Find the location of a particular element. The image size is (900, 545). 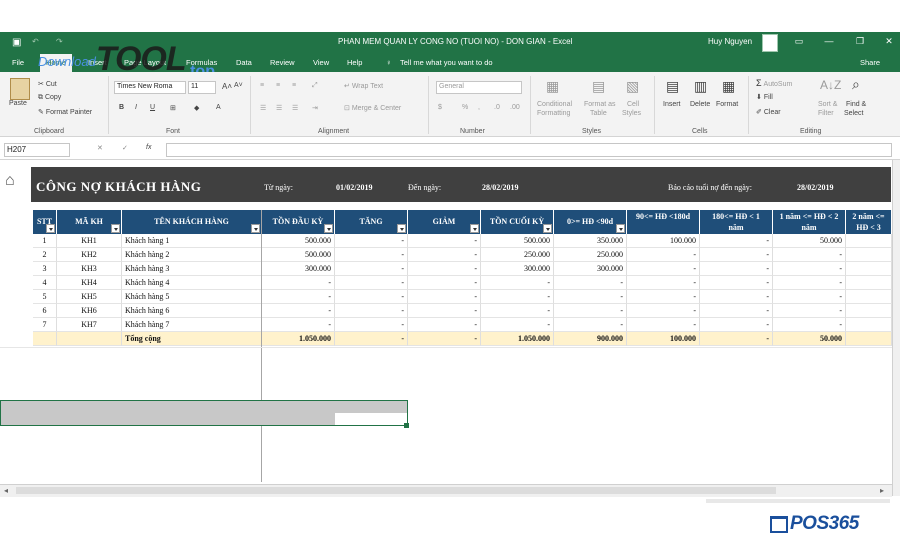

table-cell: 50.000 is located at coordinates (809, 241).